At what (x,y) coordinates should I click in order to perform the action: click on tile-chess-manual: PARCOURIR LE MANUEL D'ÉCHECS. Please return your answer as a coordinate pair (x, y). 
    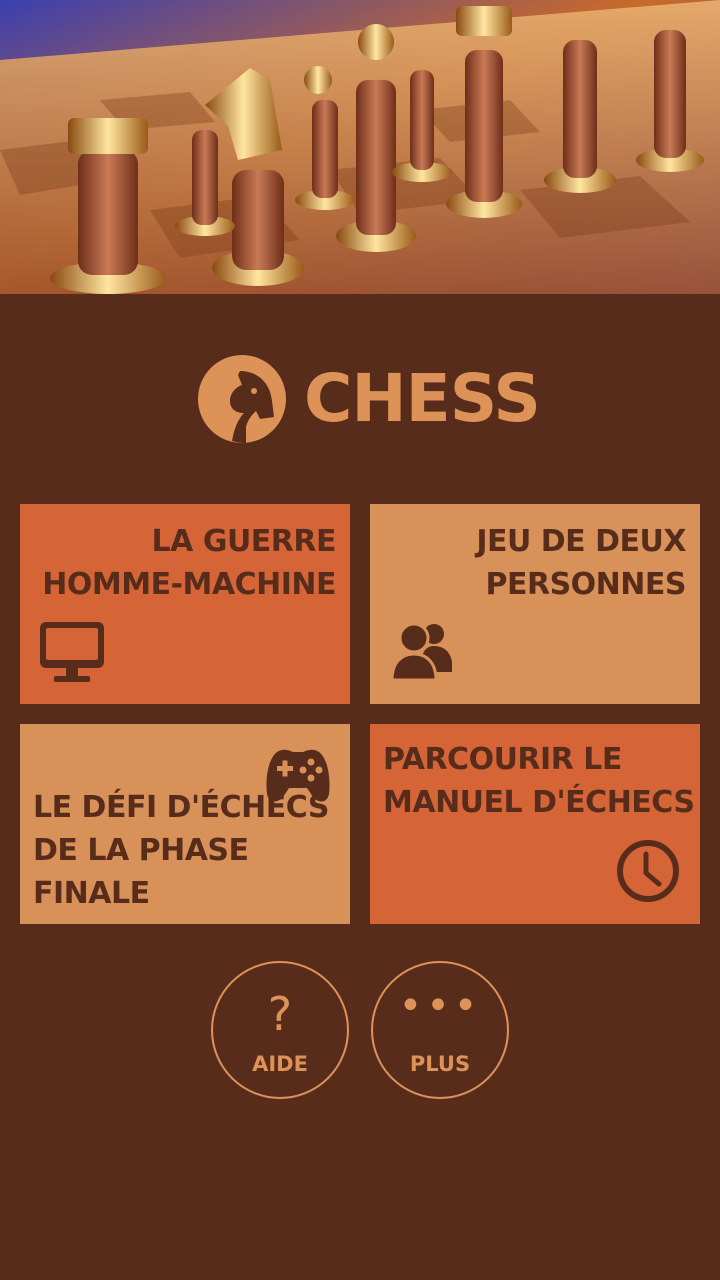
    Looking at the image, I should click on (535, 824).